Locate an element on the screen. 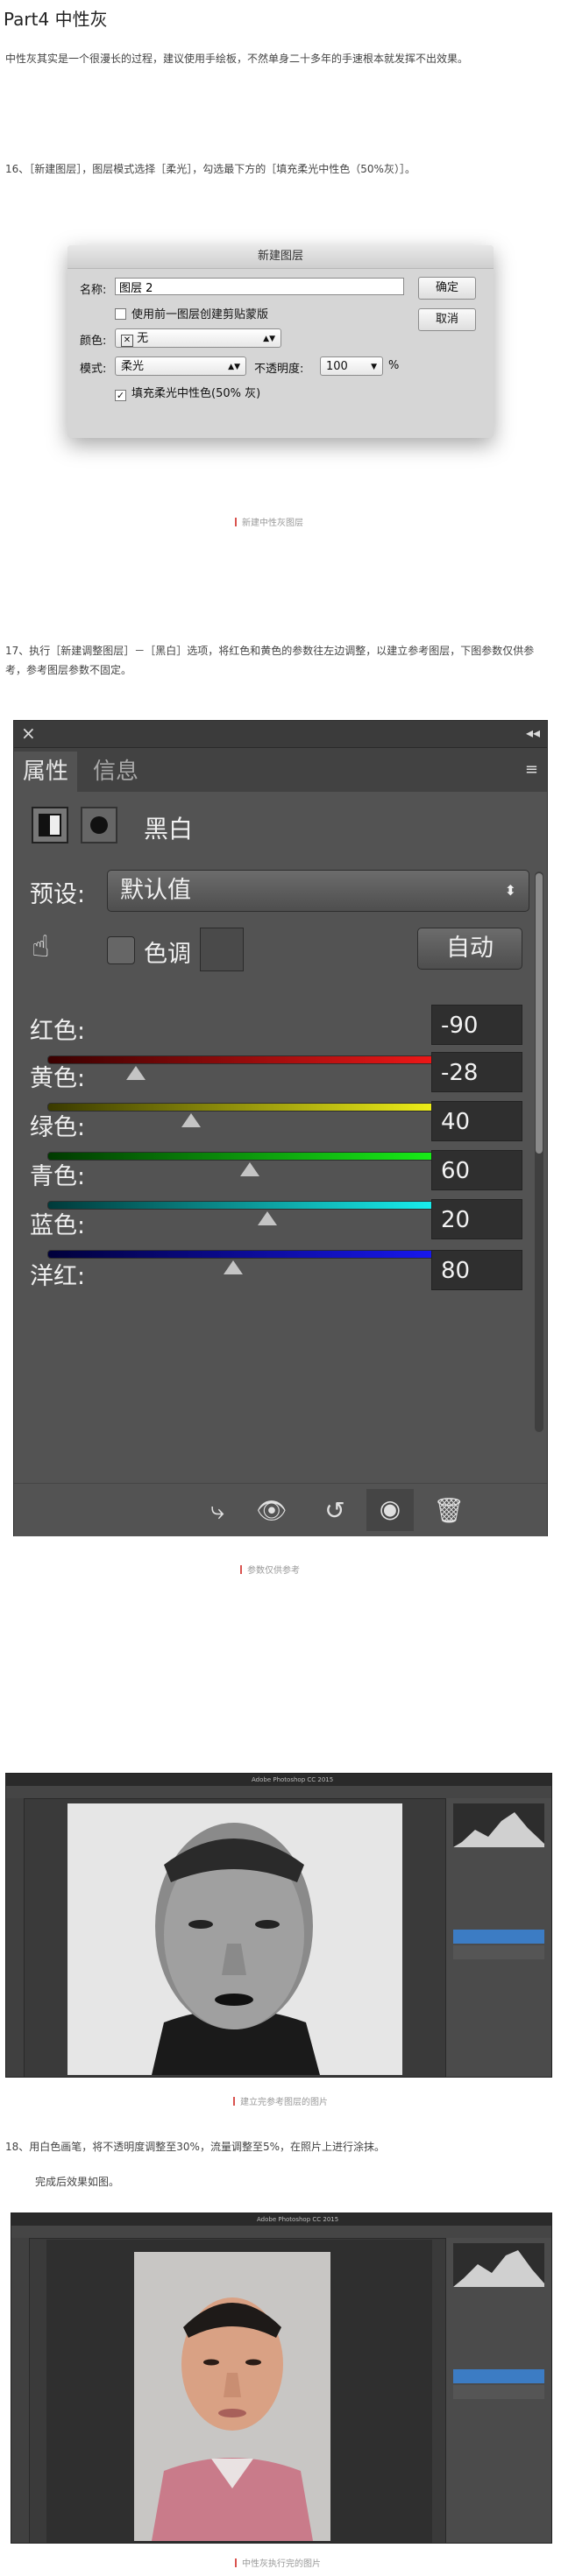  slider-label-0: 红色: is located at coordinates (58, 1031).